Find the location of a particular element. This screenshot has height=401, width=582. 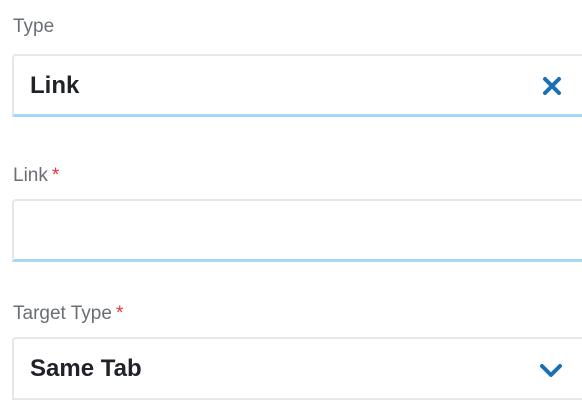

target-type-label-text: Target Type is located at coordinates (62, 313).